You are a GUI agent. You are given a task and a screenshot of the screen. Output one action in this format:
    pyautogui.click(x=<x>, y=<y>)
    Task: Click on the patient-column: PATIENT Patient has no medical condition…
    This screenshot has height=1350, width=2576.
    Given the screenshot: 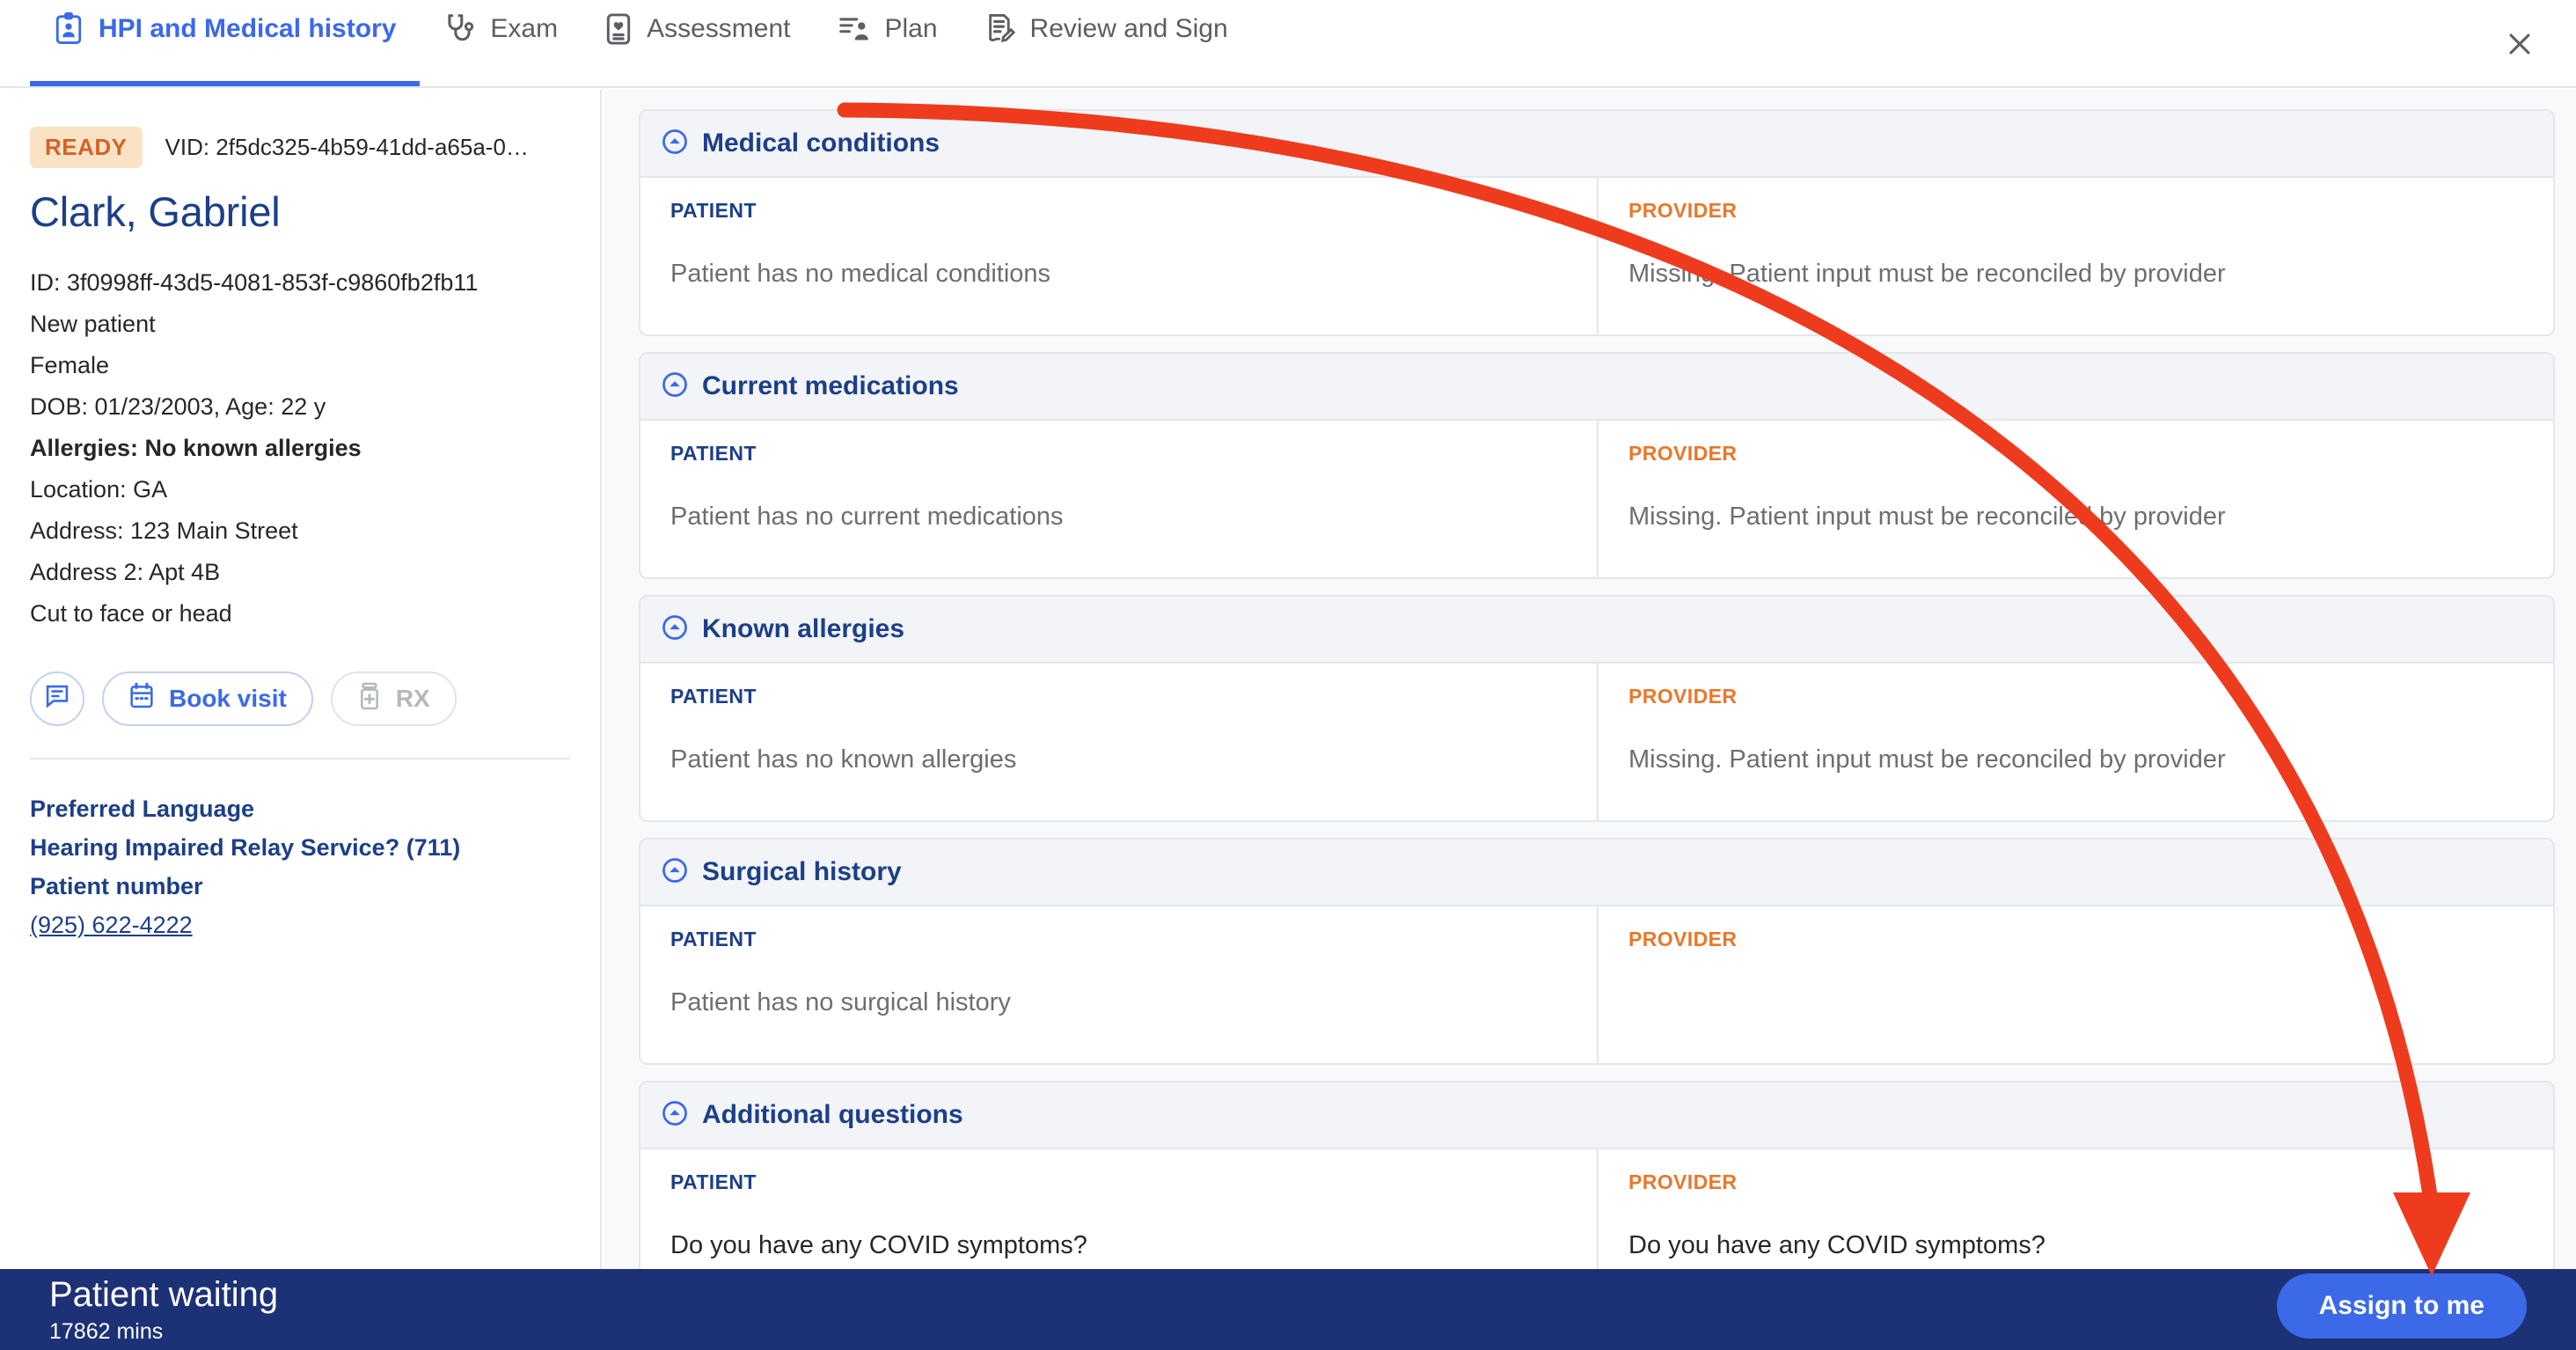 What is the action you would take?
    pyautogui.click(x=1118, y=256)
    